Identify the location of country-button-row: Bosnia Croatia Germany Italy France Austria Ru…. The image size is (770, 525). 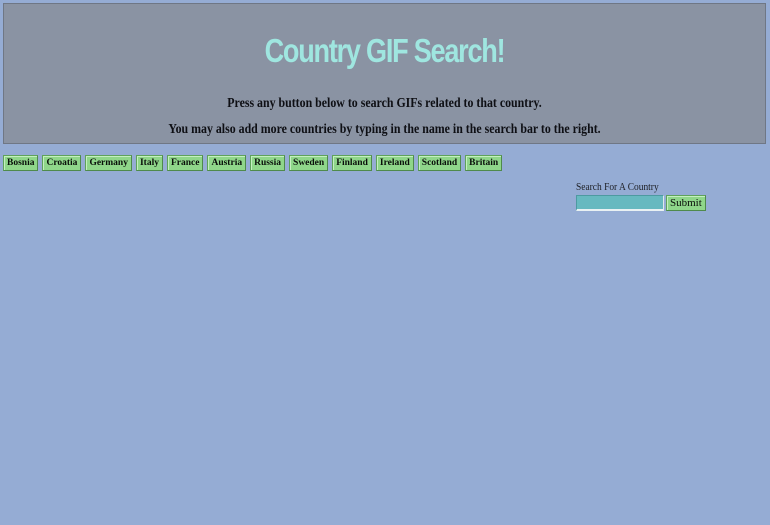
(253, 163).